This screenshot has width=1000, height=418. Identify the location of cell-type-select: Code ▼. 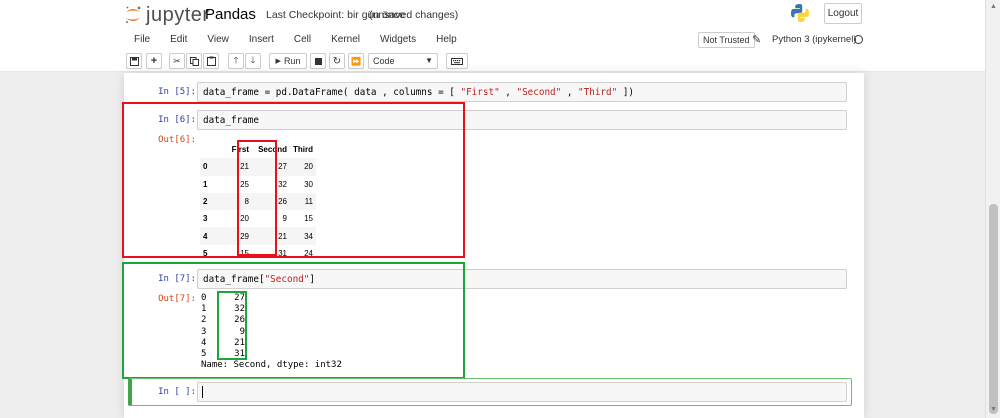
(403, 61).